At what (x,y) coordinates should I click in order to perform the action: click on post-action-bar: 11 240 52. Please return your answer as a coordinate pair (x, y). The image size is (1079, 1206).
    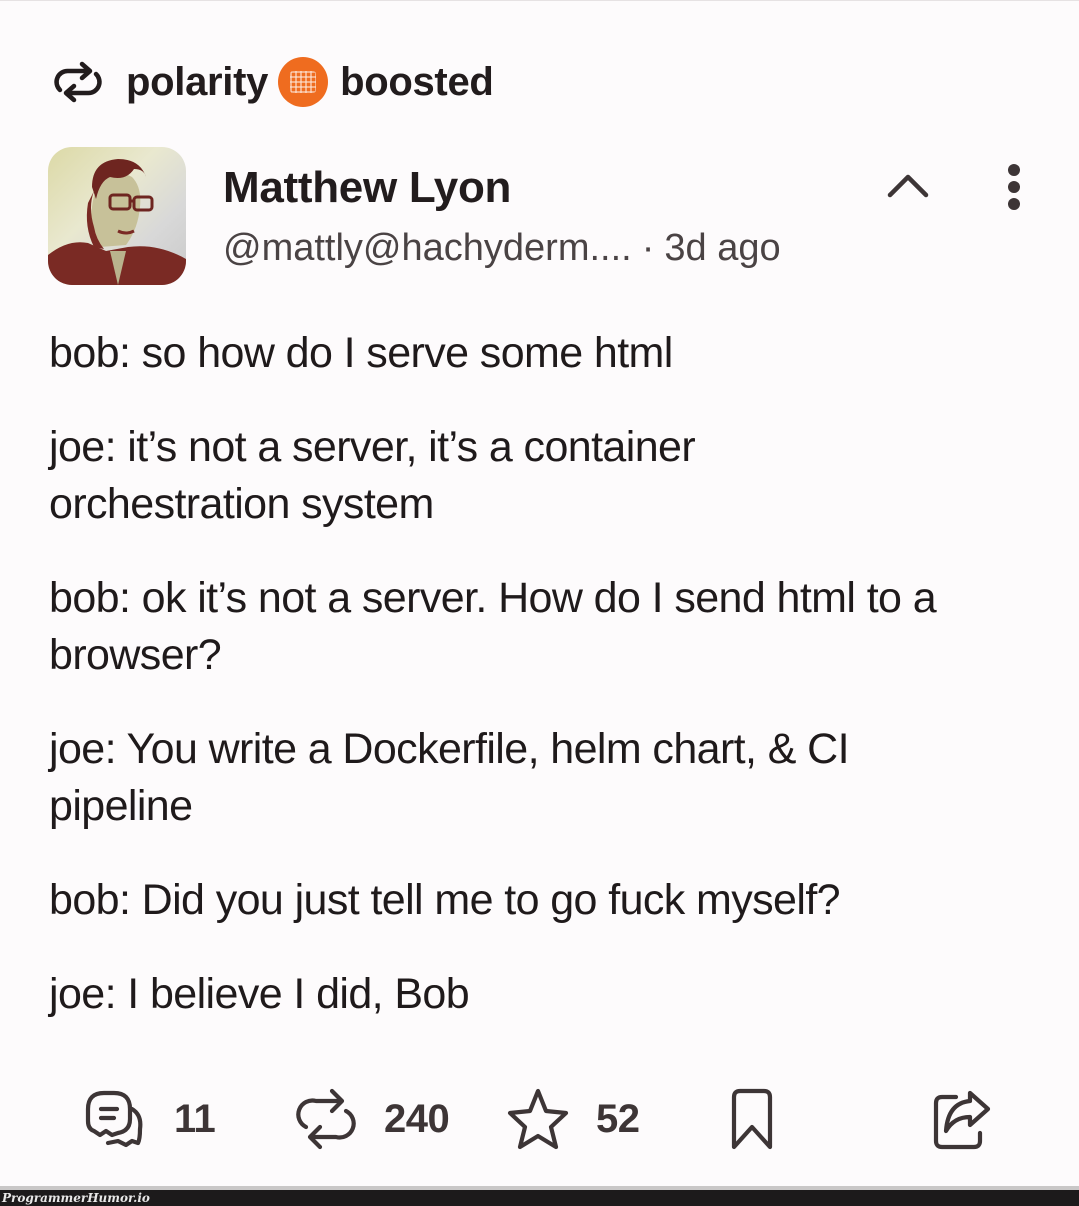
    Looking at the image, I should click on (539, 1119).